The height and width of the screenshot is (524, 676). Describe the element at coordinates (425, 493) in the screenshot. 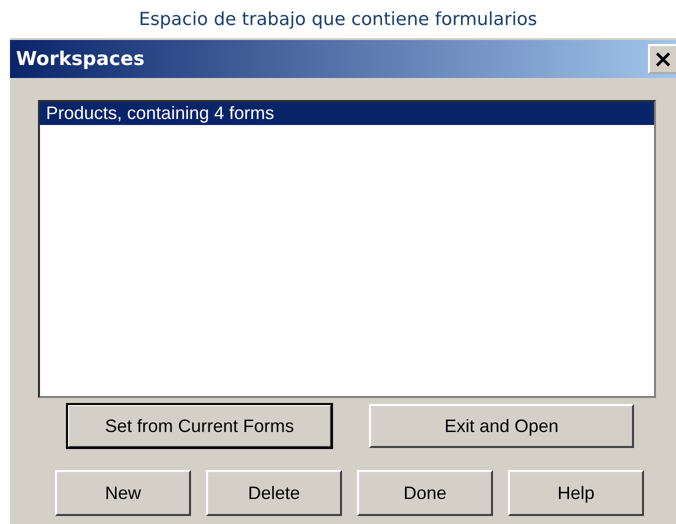

I see `dialog-button: Done` at that location.